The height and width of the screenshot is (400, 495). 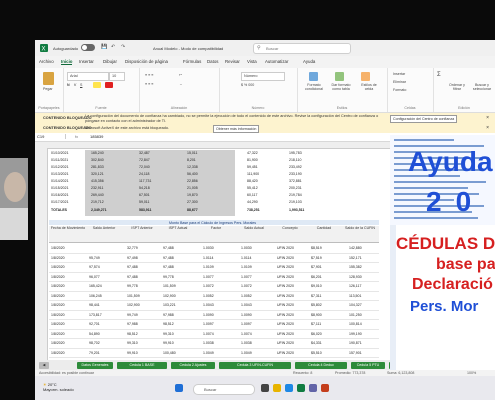 I want to click on font-size-select: 10, so click(x=117, y=76).